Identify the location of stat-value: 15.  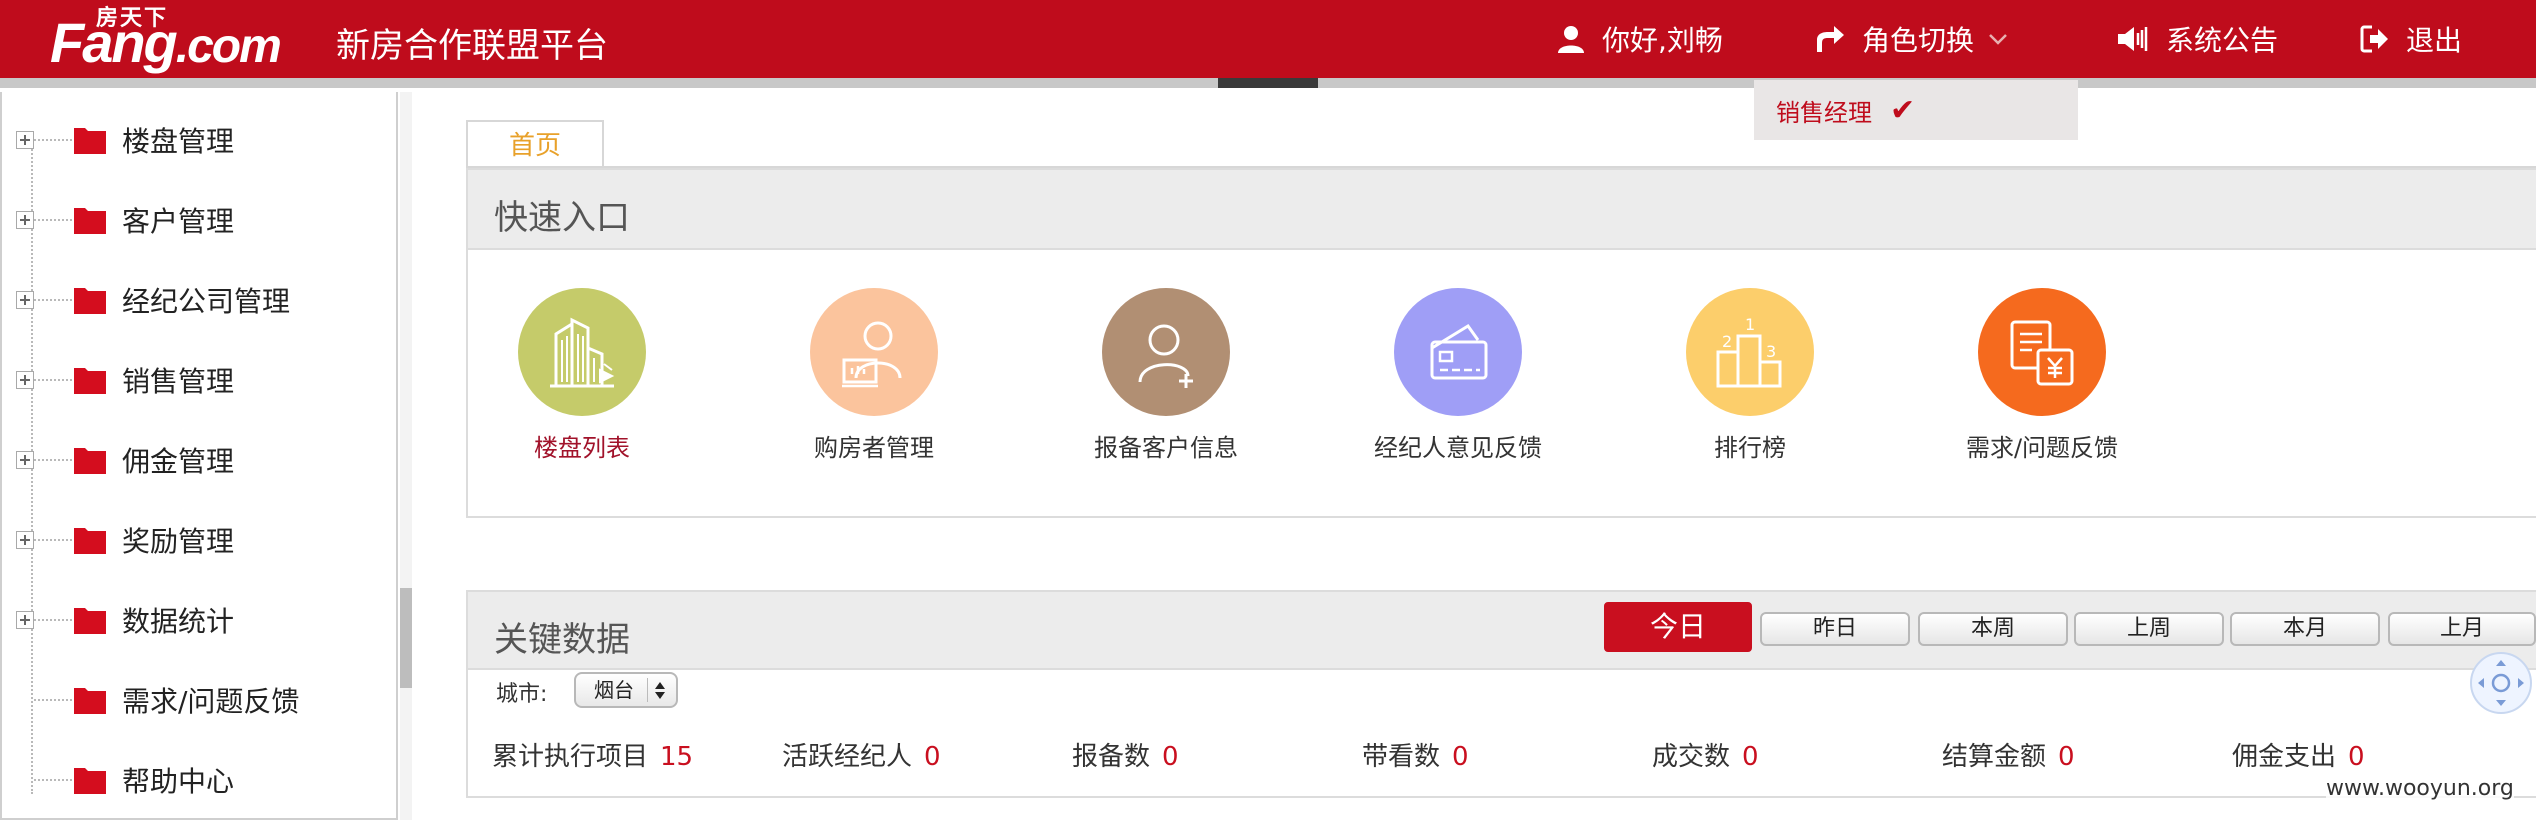
(677, 757).